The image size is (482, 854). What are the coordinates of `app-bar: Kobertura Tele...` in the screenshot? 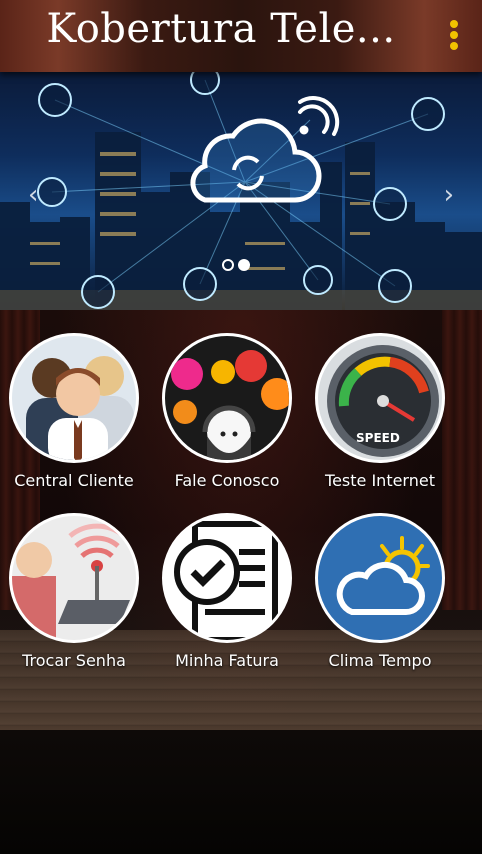 It's located at (241, 36).